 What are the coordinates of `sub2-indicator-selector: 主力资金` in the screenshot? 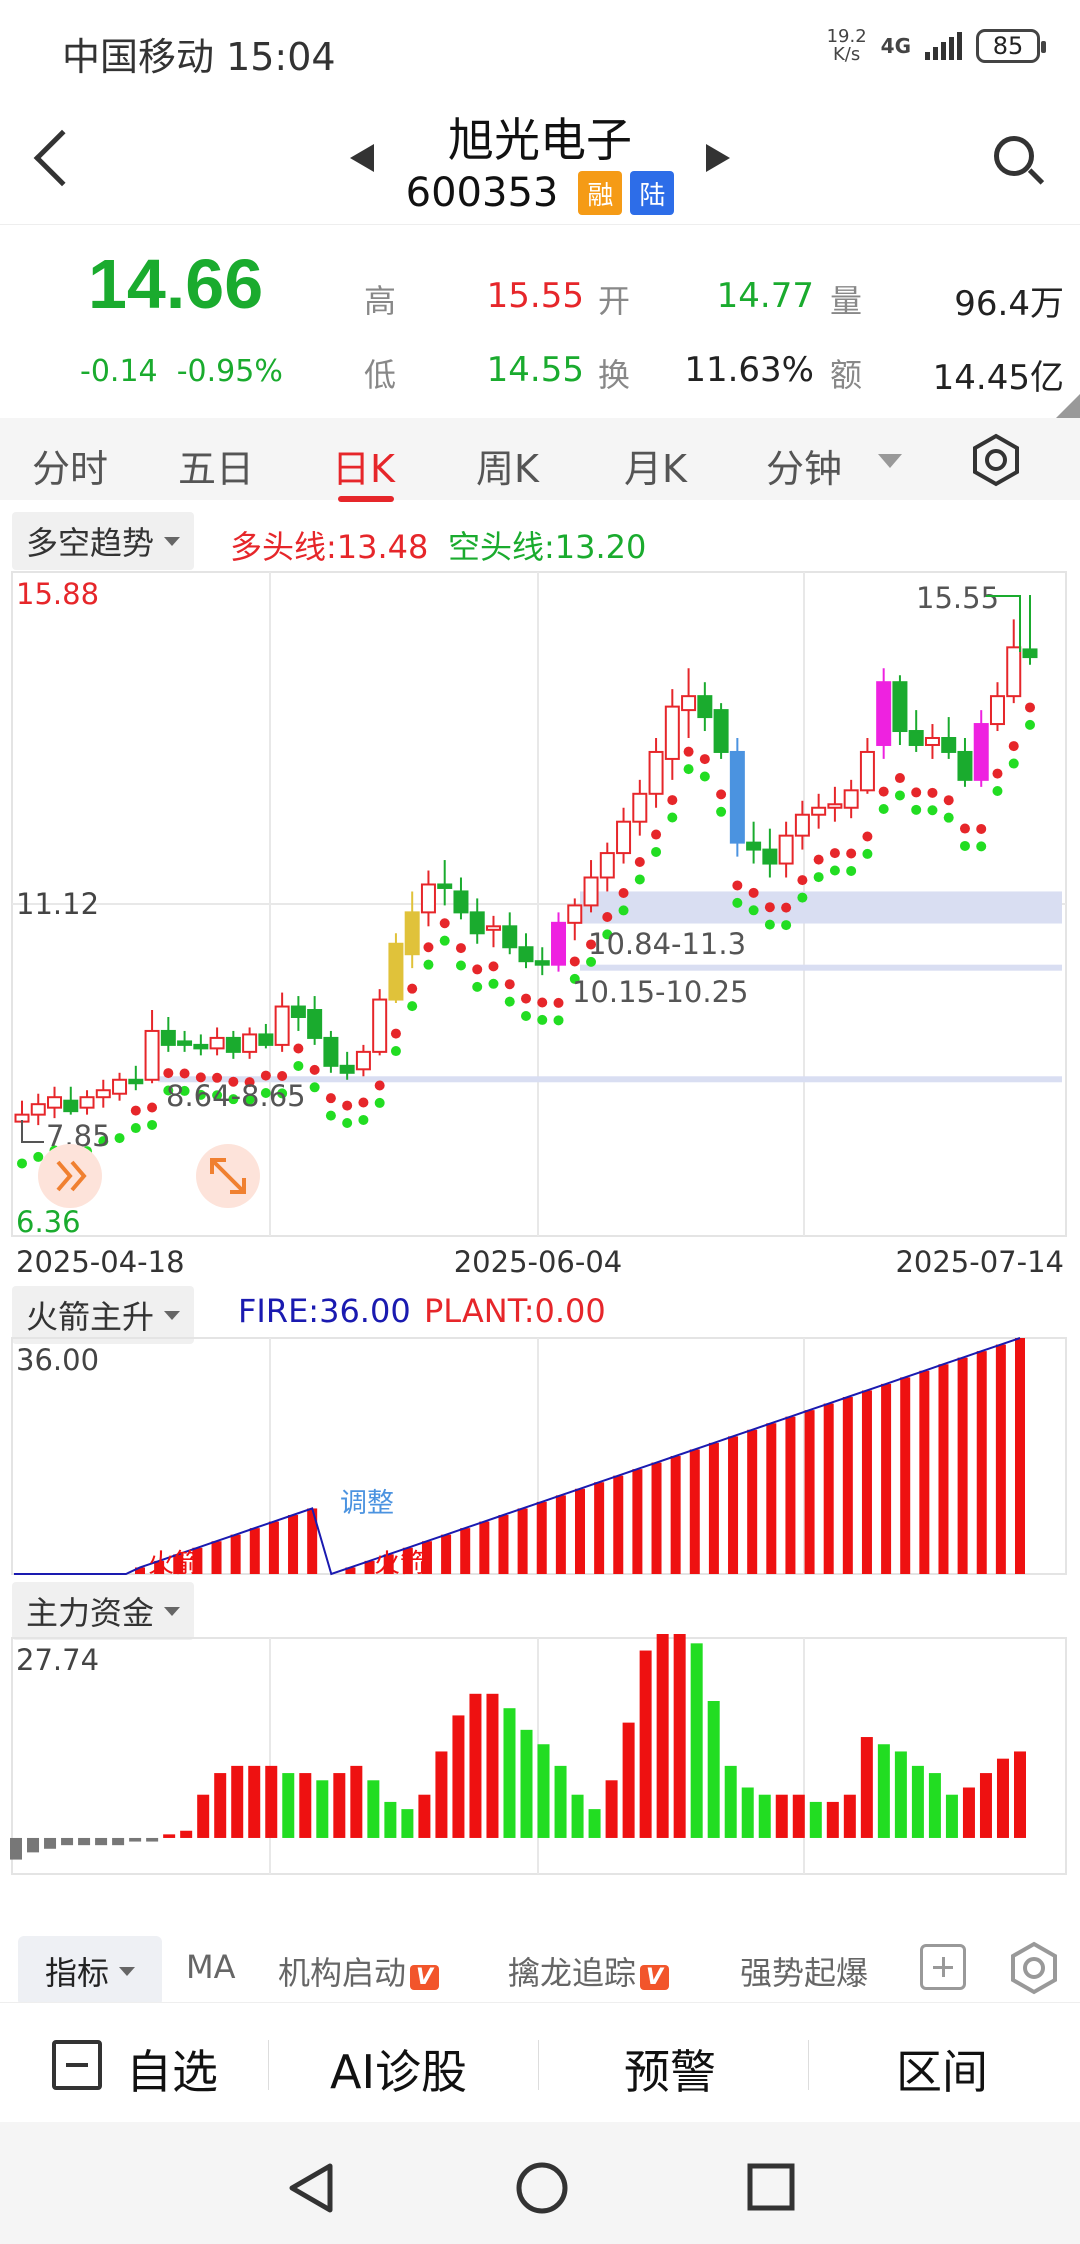 It's located at (103, 1611).